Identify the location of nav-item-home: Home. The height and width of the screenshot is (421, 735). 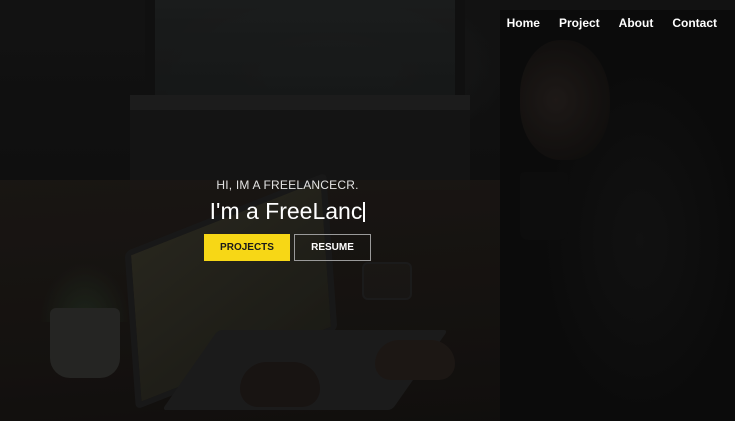
(523, 23).